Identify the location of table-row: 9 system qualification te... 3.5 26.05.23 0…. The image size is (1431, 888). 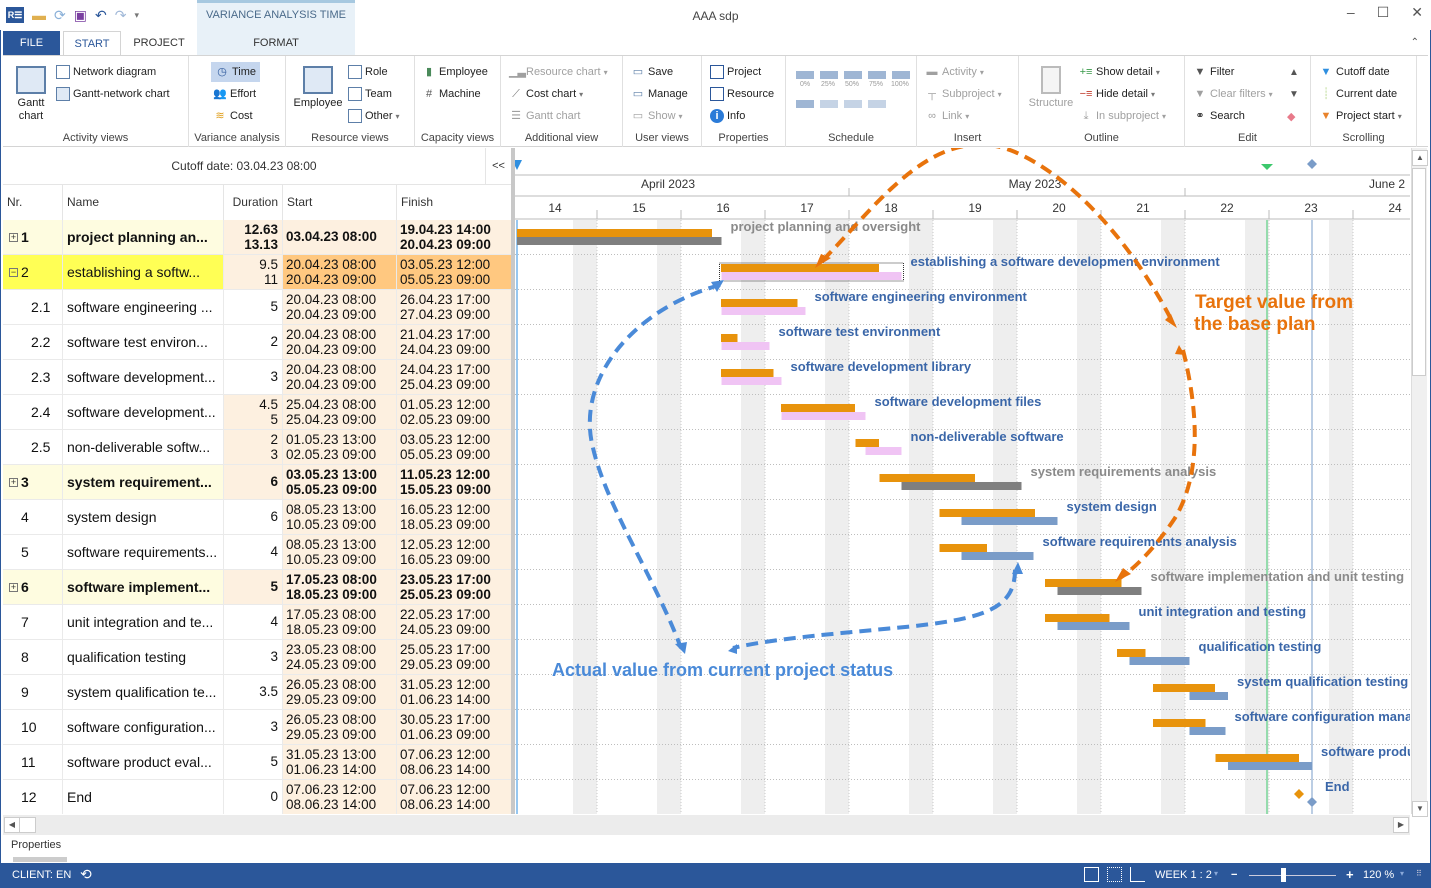
(257, 692).